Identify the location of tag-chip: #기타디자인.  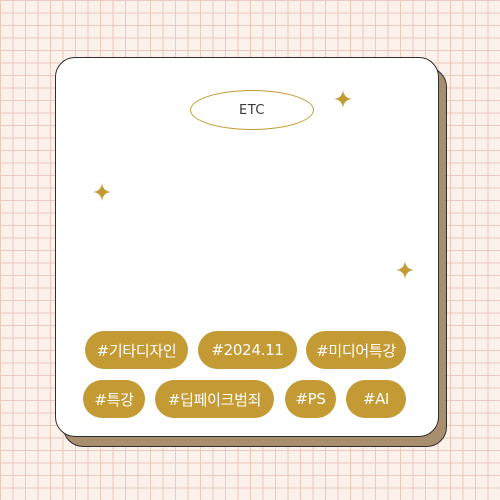
(136, 350).